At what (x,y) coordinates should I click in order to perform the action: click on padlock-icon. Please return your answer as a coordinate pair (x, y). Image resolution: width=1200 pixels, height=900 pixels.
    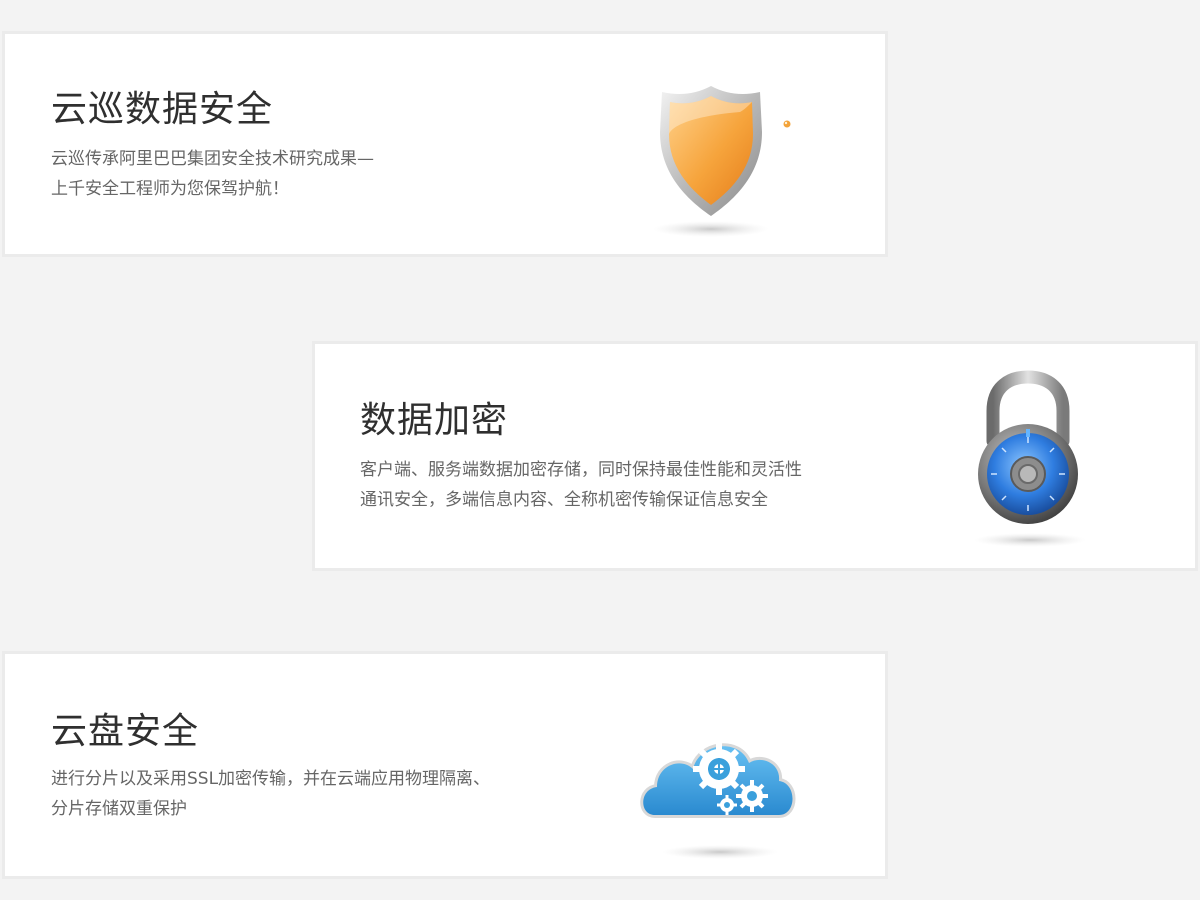
    Looking at the image, I should click on (1030, 458).